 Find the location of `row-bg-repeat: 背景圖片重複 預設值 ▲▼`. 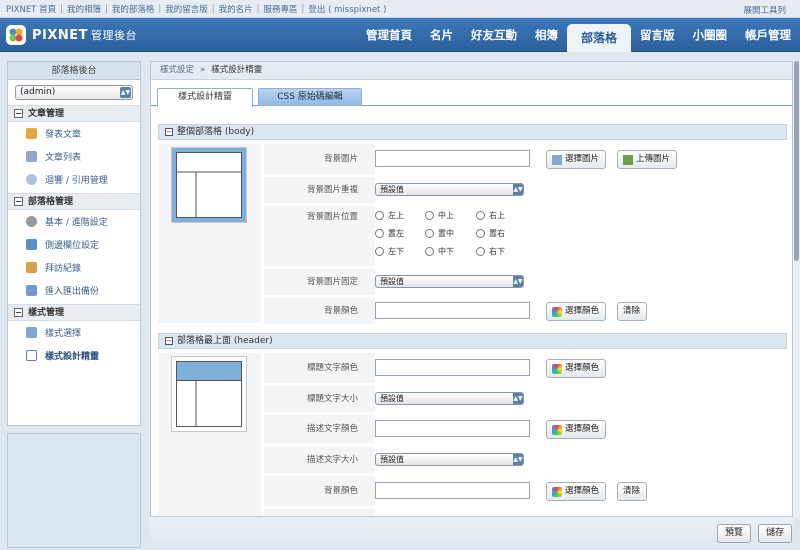

row-bg-repeat: 背景圖片重複 預設值 ▲▼ is located at coordinates (525, 190).